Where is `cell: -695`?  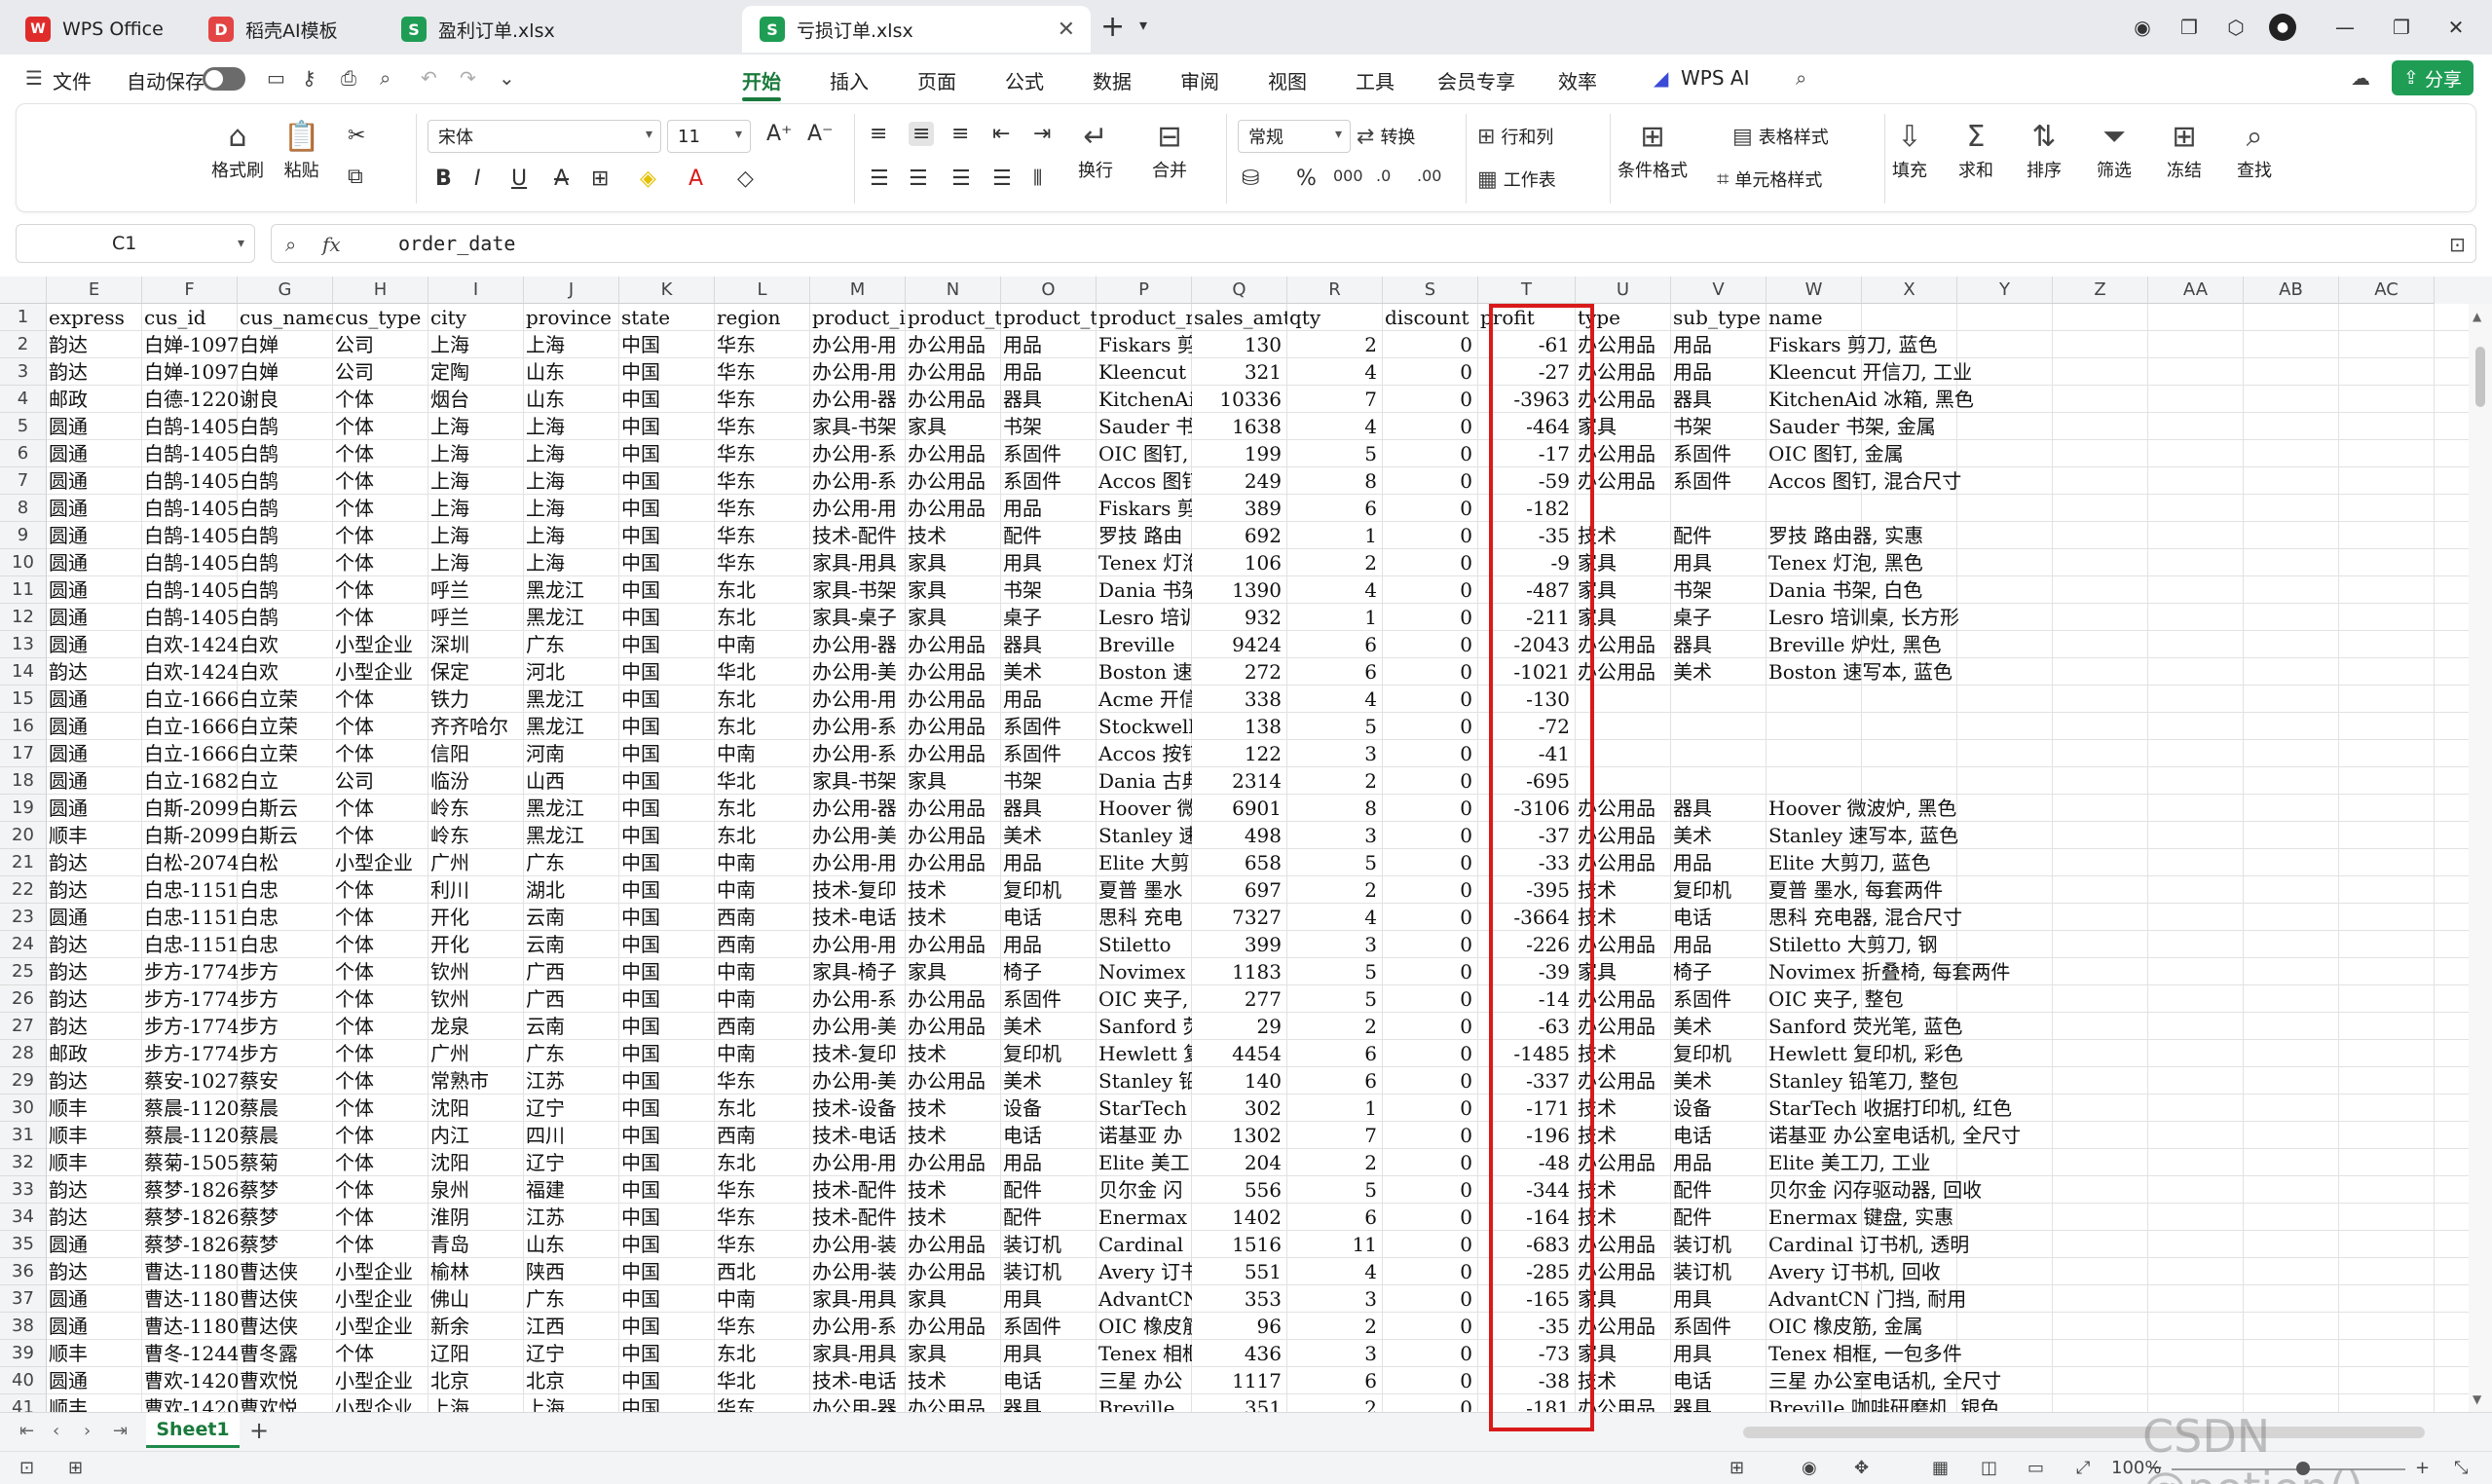 cell: -695 is located at coordinates (1527, 781).